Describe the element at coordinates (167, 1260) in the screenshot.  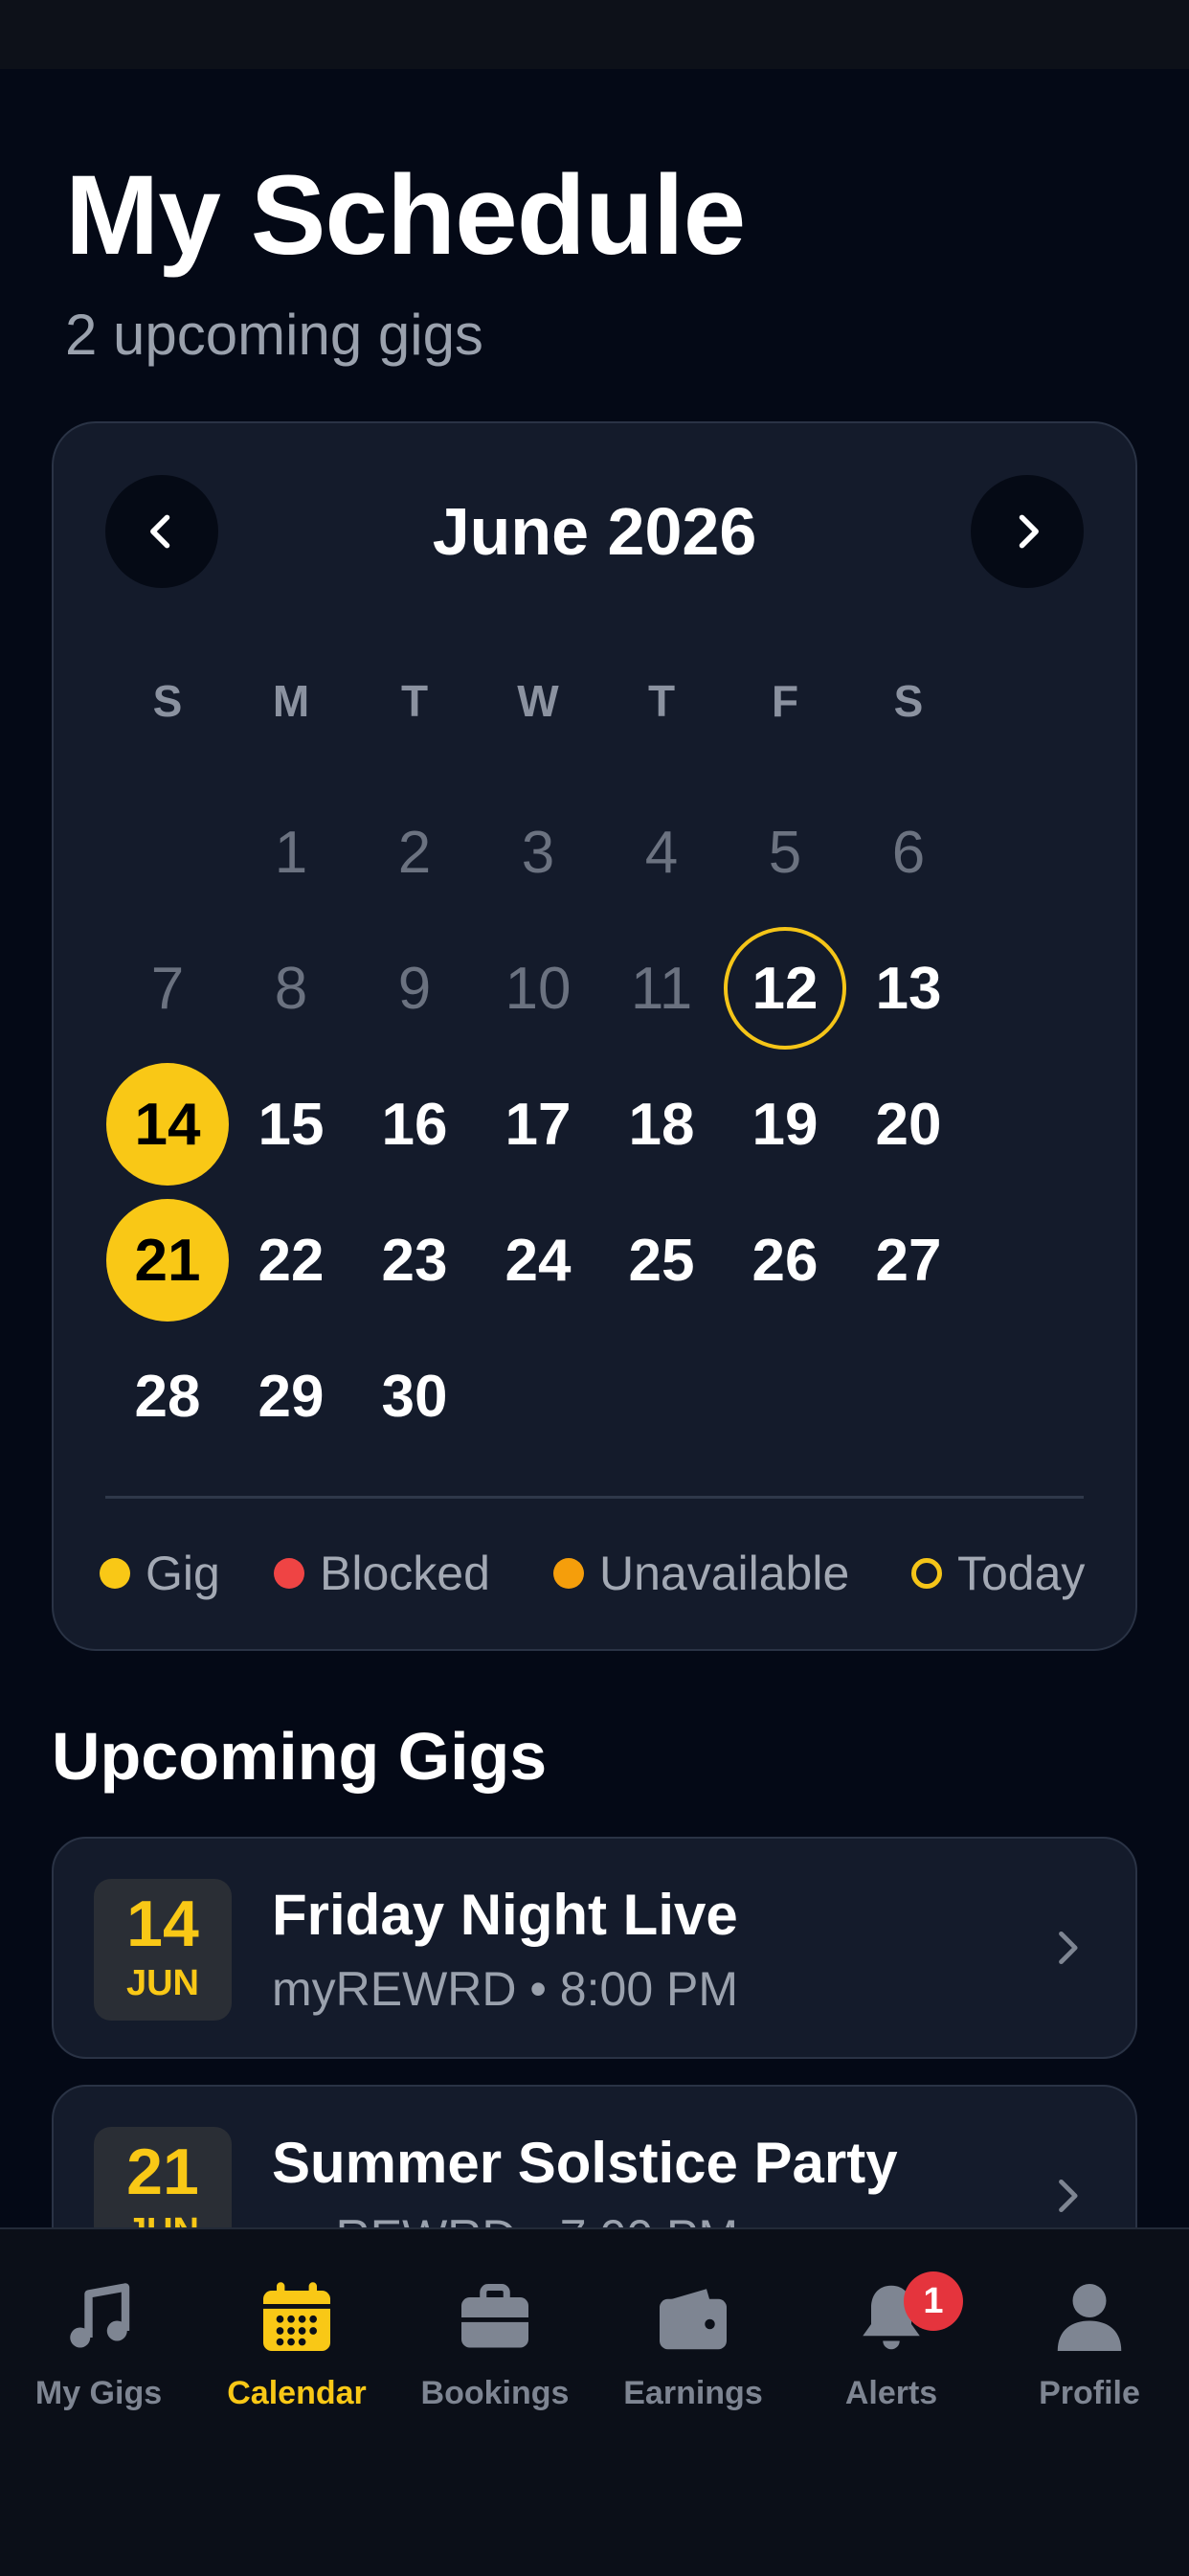
I see `calendar-day-gig: 21` at that location.